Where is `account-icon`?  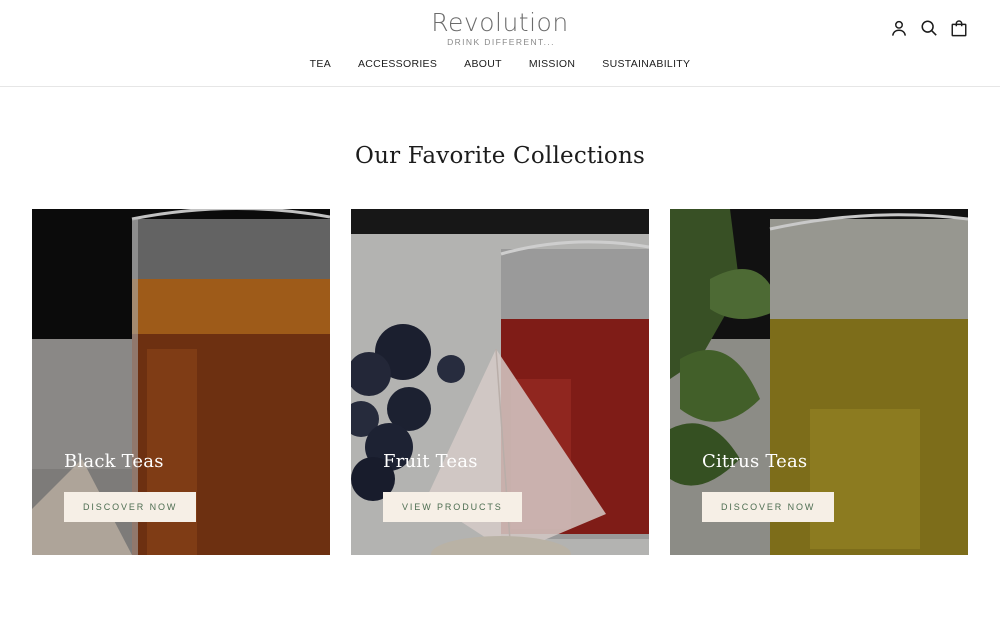 account-icon is located at coordinates (899, 28).